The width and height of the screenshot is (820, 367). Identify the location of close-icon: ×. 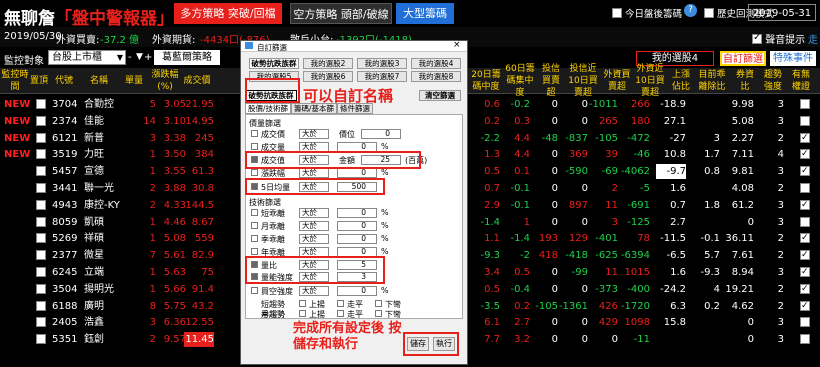
(457, 45).